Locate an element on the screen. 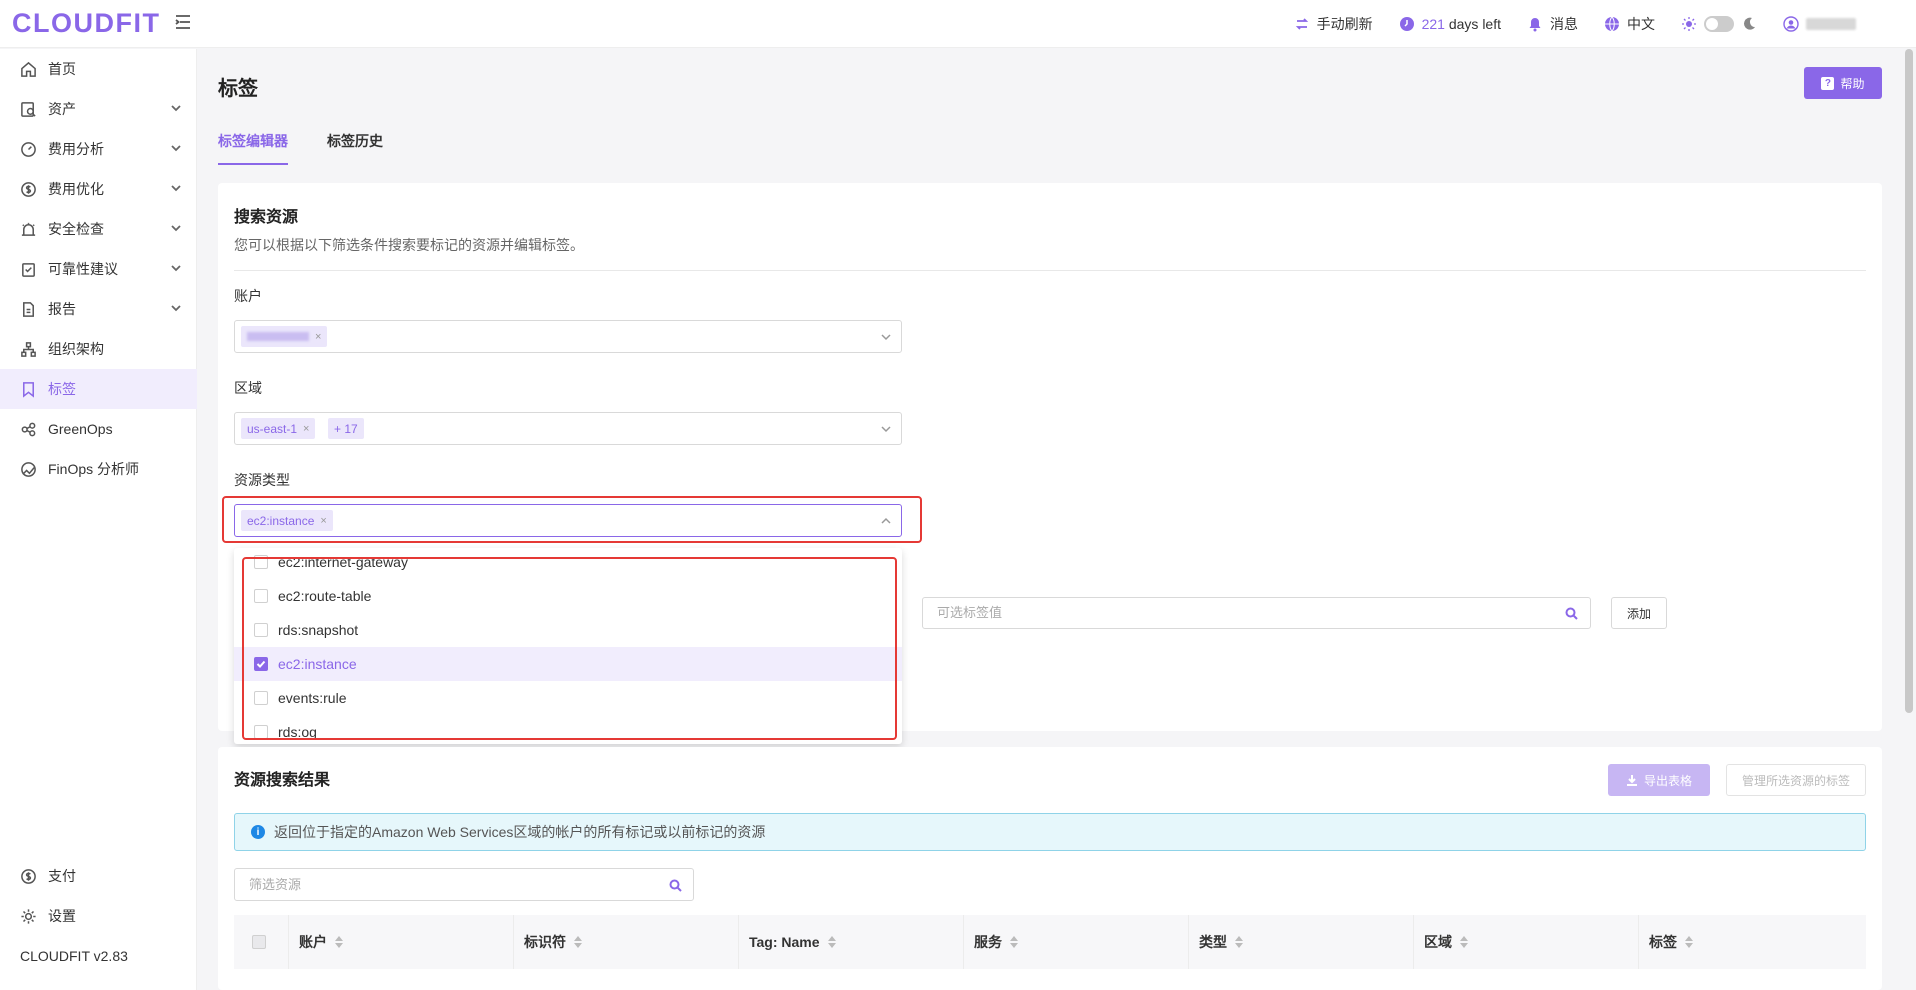 Image resolution: width=1916 pixels, height=990 pixels. tag-value-input is located at coordinates (1237, 612).